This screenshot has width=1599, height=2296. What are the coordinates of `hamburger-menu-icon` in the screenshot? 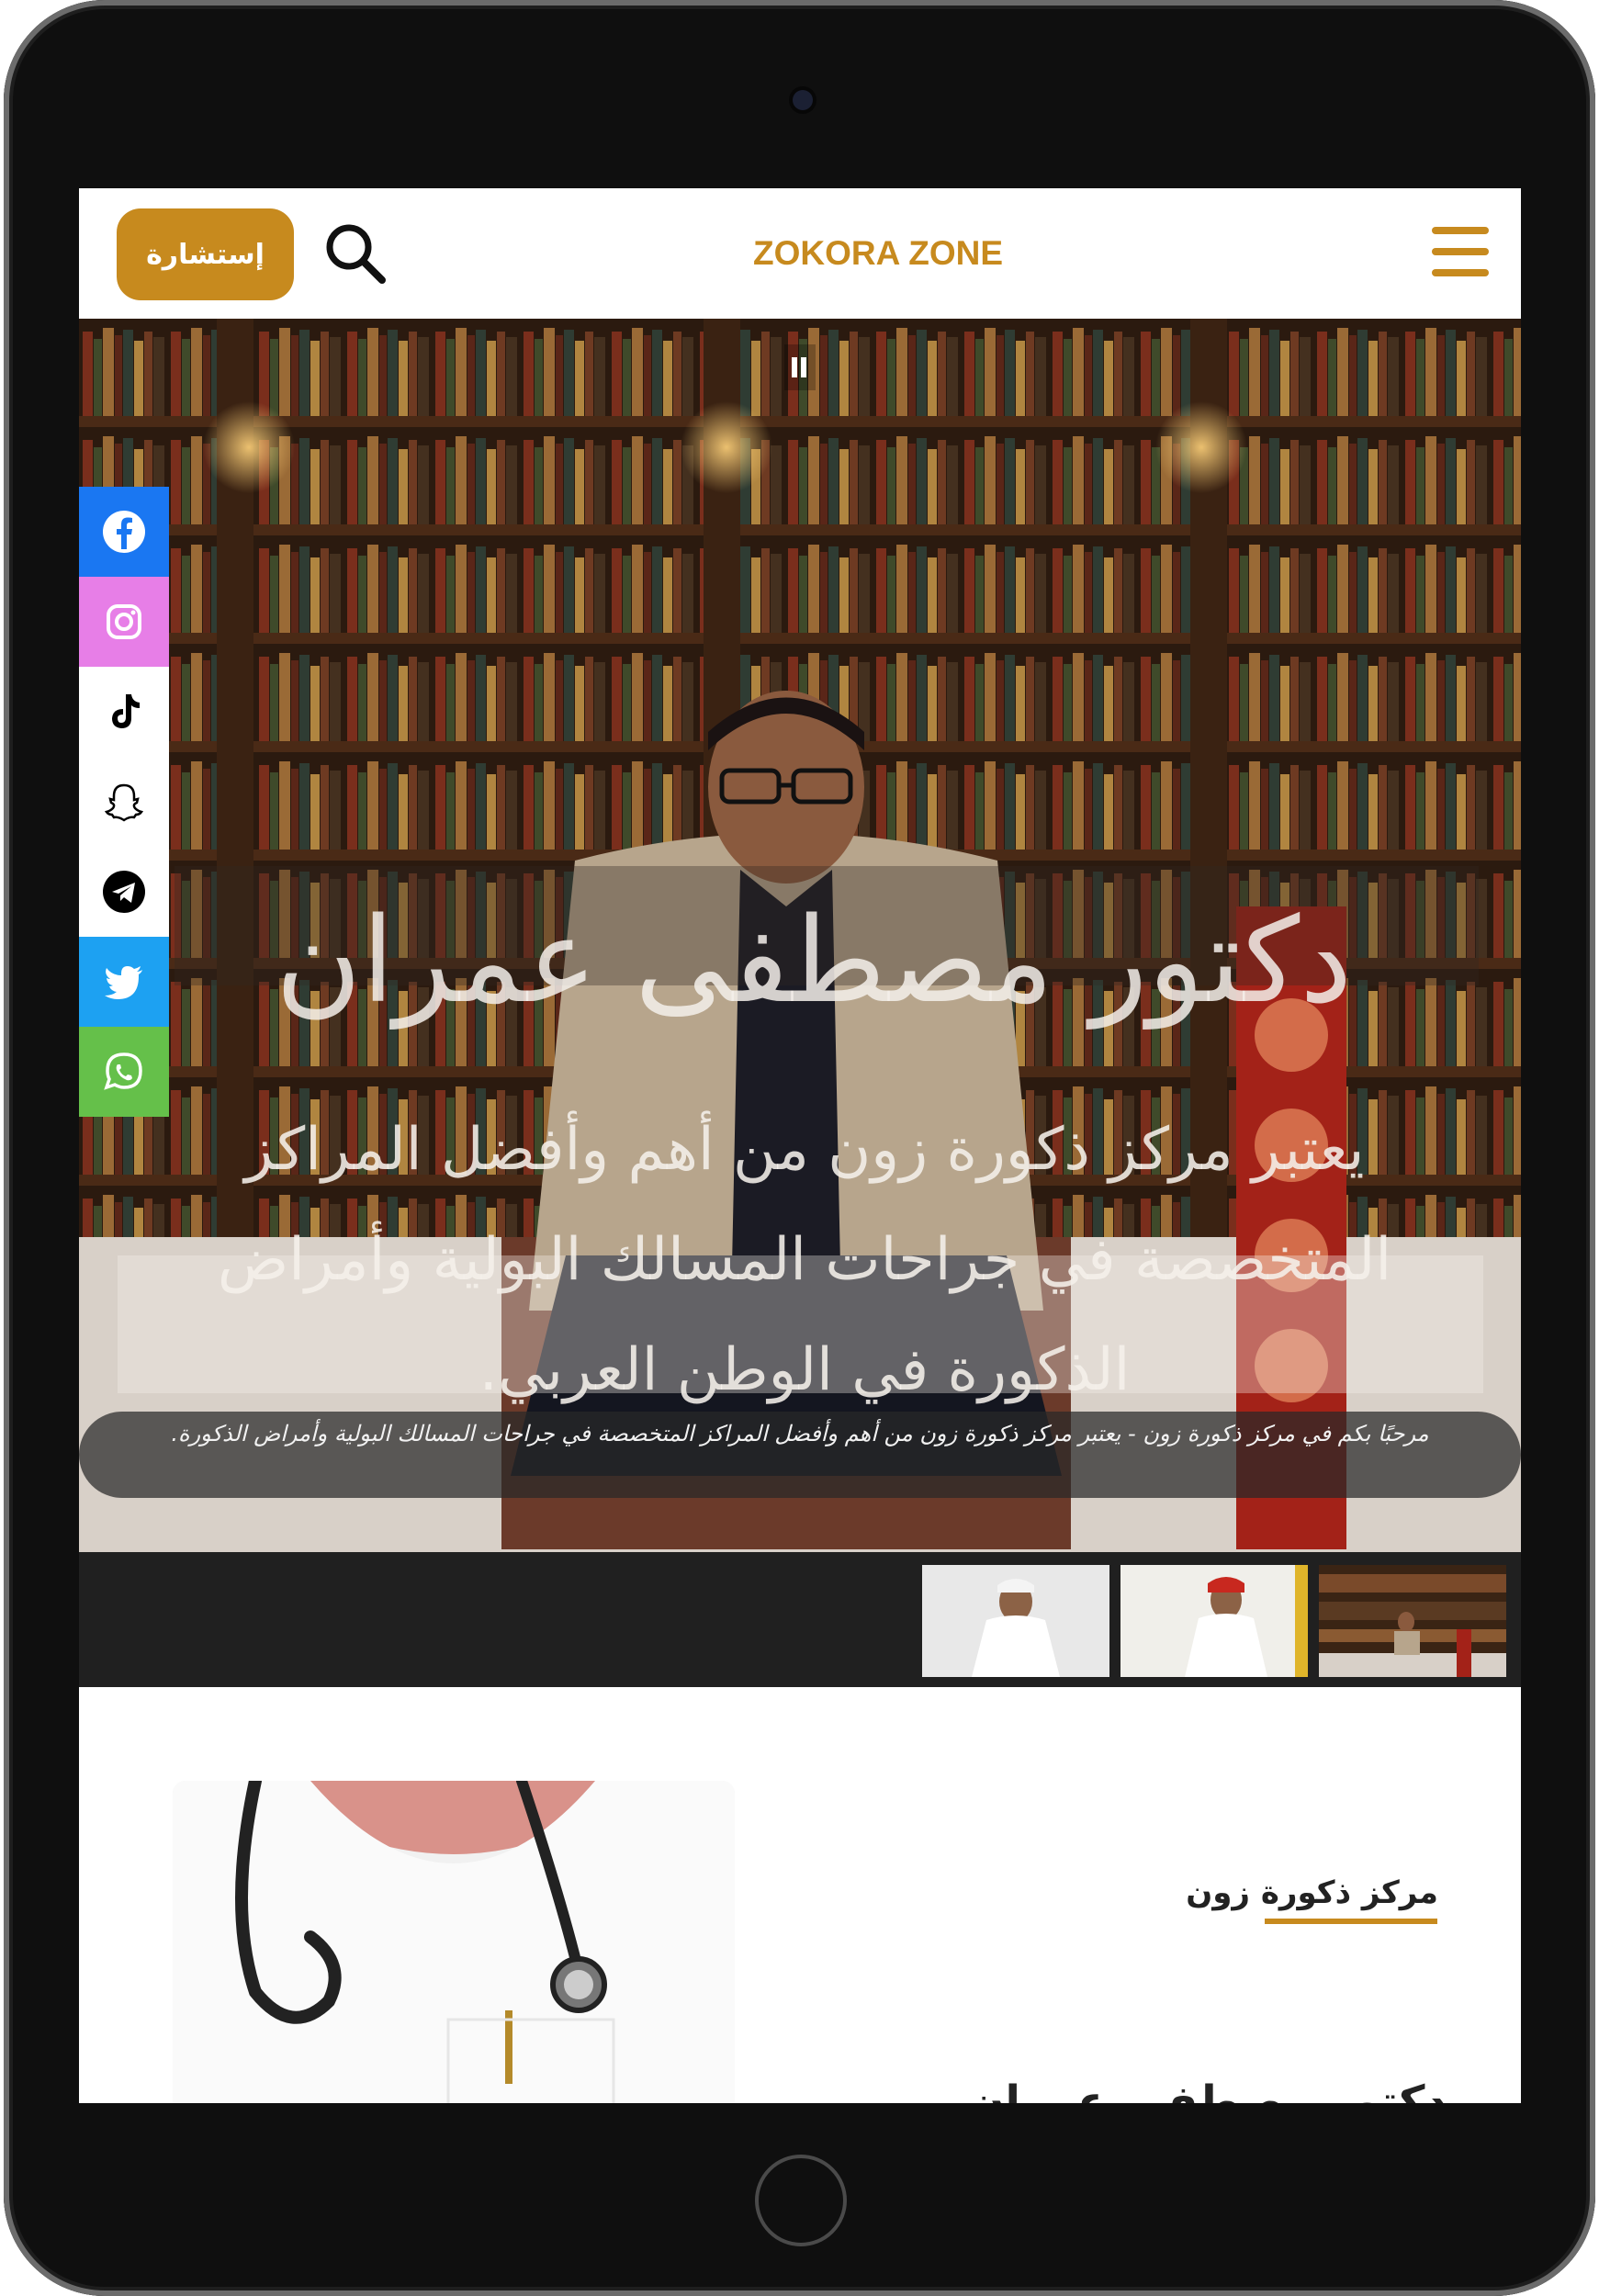 It's located at (1460, 252).